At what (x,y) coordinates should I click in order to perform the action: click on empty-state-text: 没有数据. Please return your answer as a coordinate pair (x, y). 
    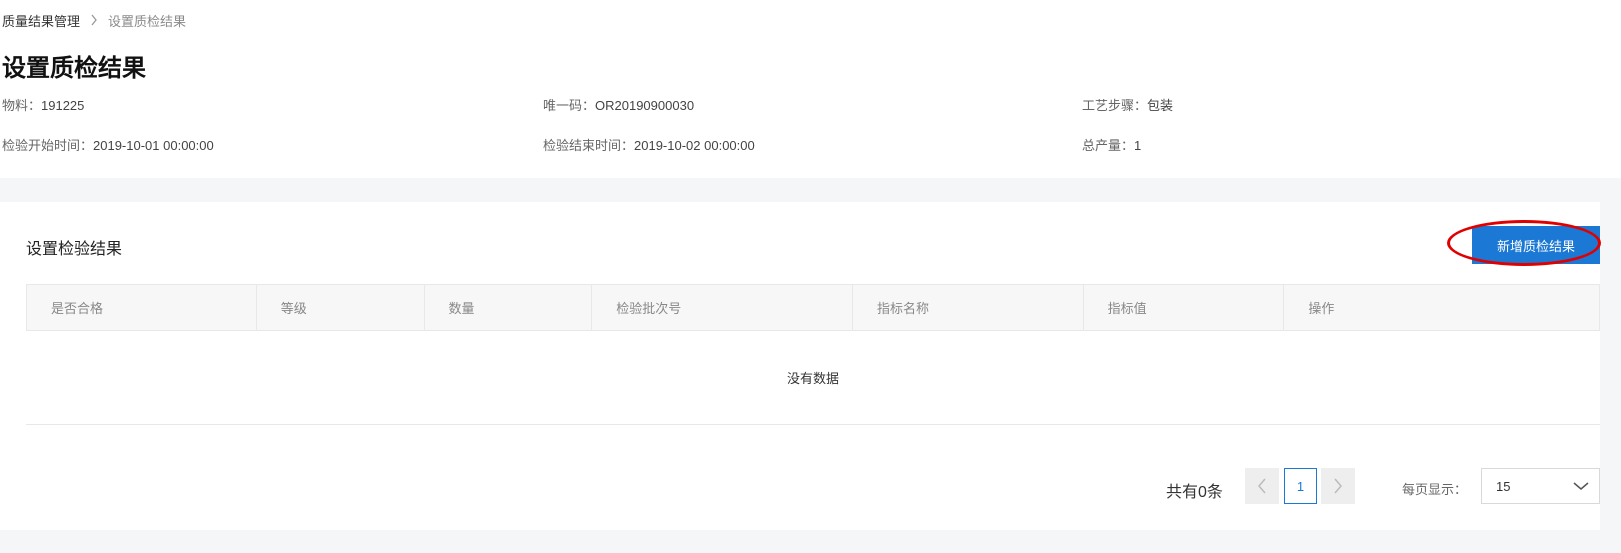
    Looking at the image, I should click on (812, 378).